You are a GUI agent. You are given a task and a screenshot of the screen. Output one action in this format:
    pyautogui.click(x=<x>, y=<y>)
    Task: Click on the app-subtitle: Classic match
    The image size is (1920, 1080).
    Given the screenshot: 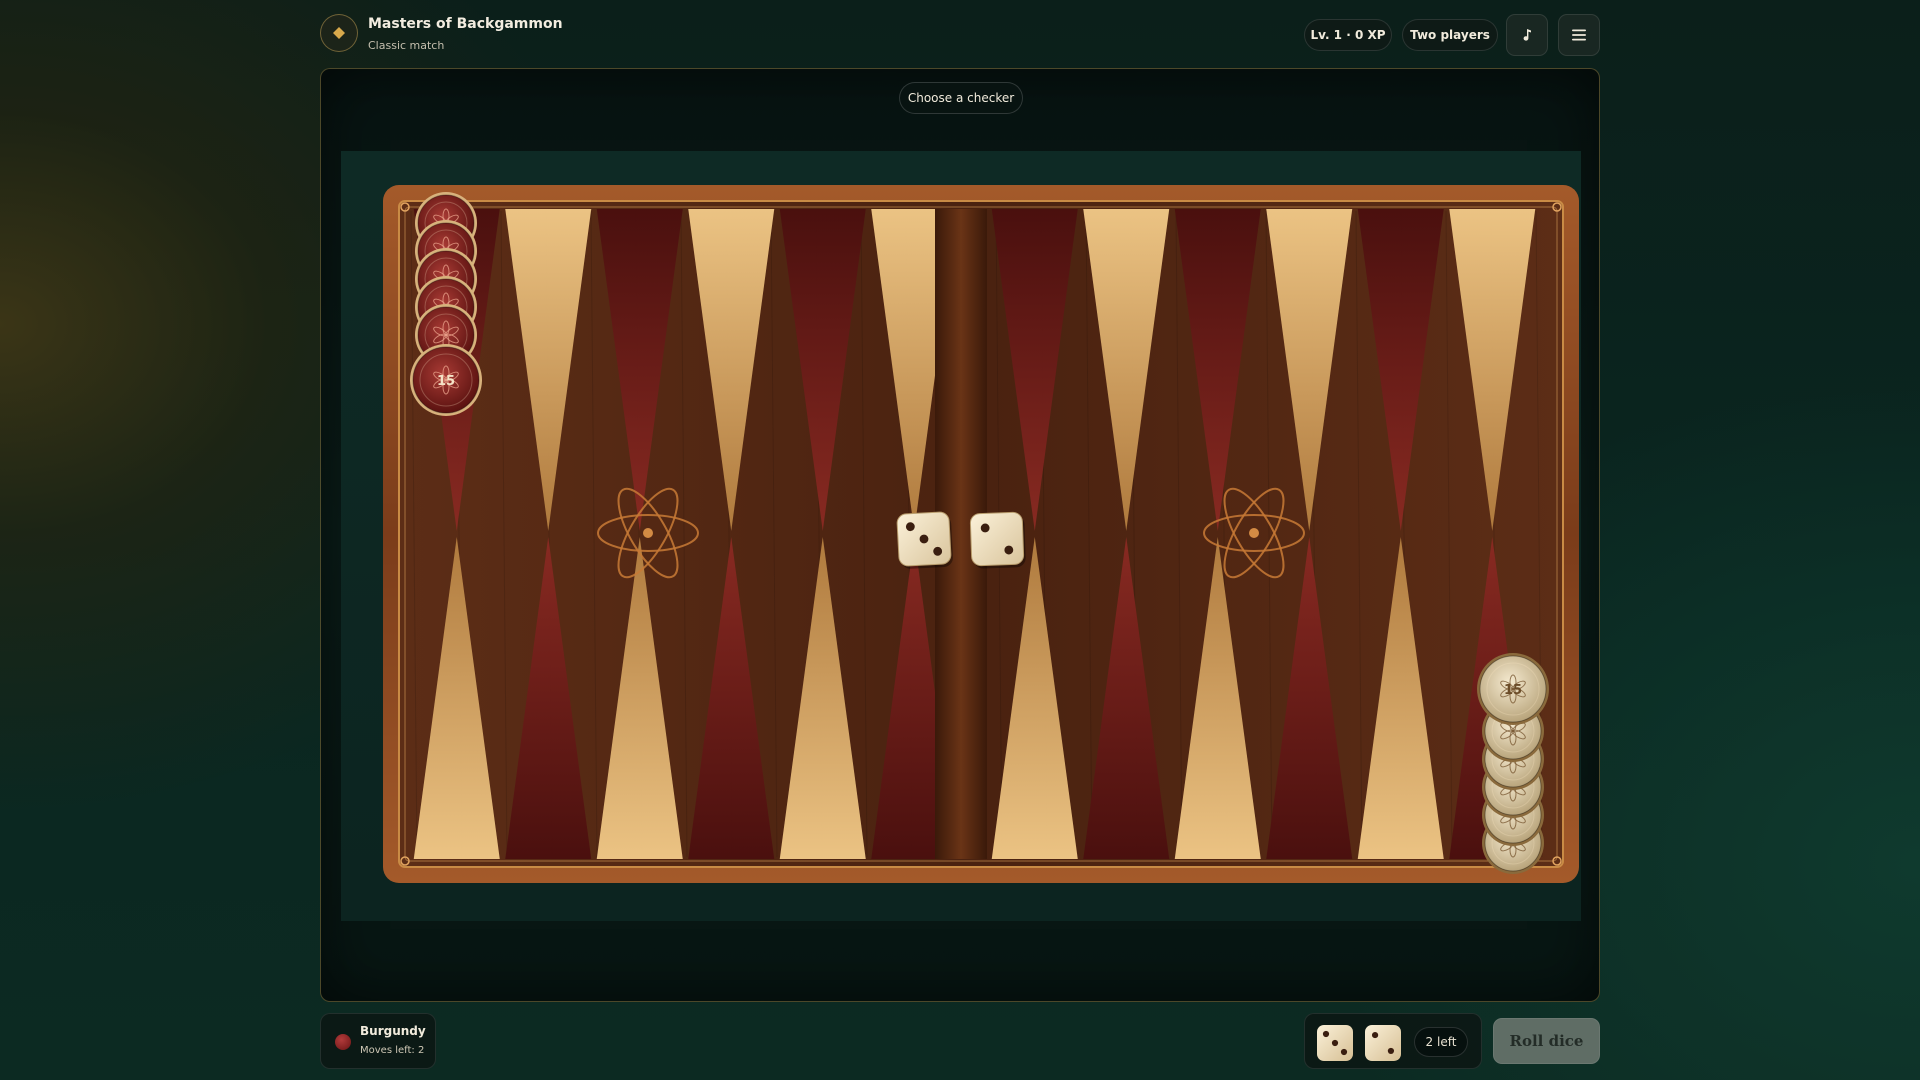 What is the action you would take?
    pyautogui.click(x=406, y=45)
    